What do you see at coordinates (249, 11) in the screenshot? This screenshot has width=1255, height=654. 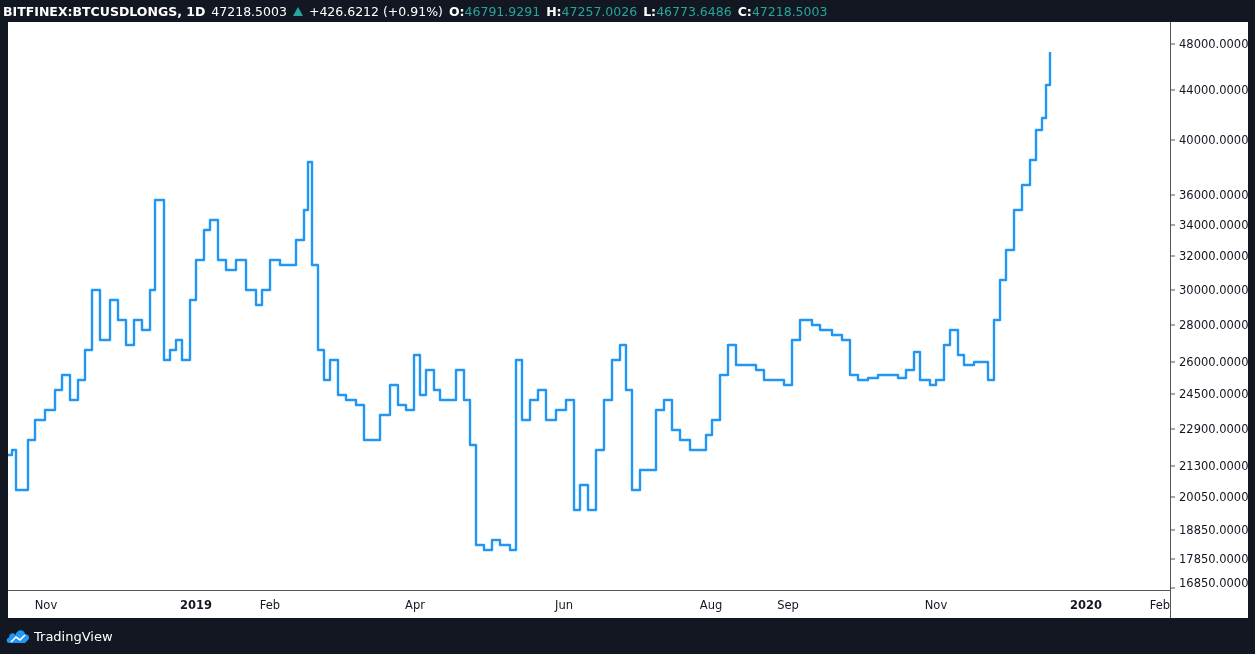 I see `last-price: 47218.5003` at bounding box center [249, 11].